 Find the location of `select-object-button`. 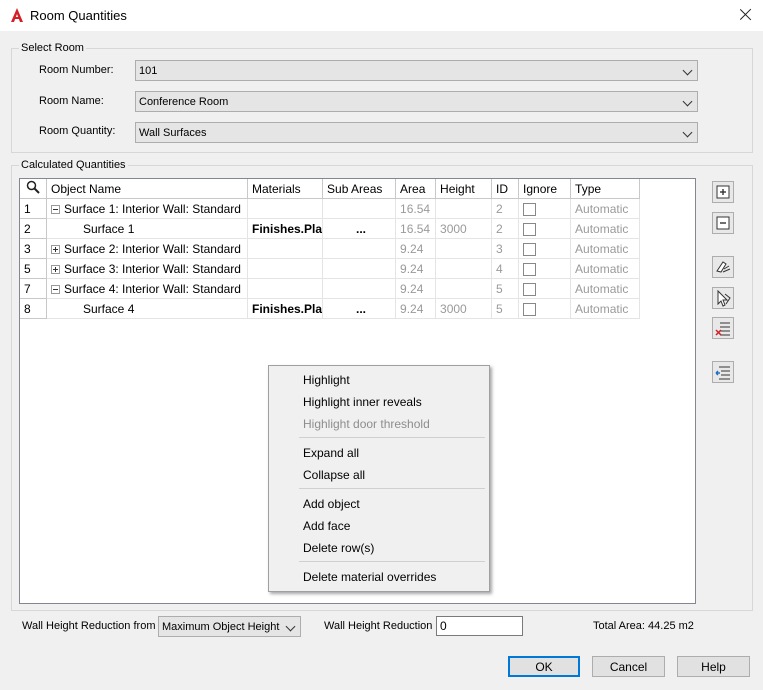

select-object-button is located at coordinates (723, 298).